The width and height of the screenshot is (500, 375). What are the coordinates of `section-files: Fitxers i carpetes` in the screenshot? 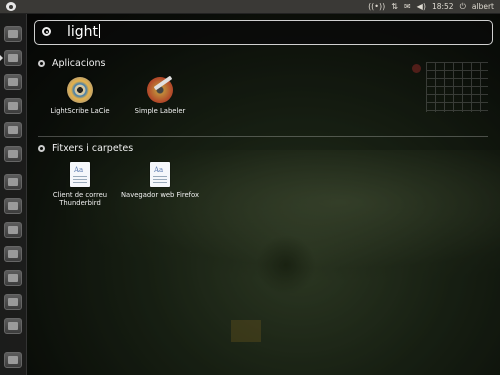 It's located at (85, 148).